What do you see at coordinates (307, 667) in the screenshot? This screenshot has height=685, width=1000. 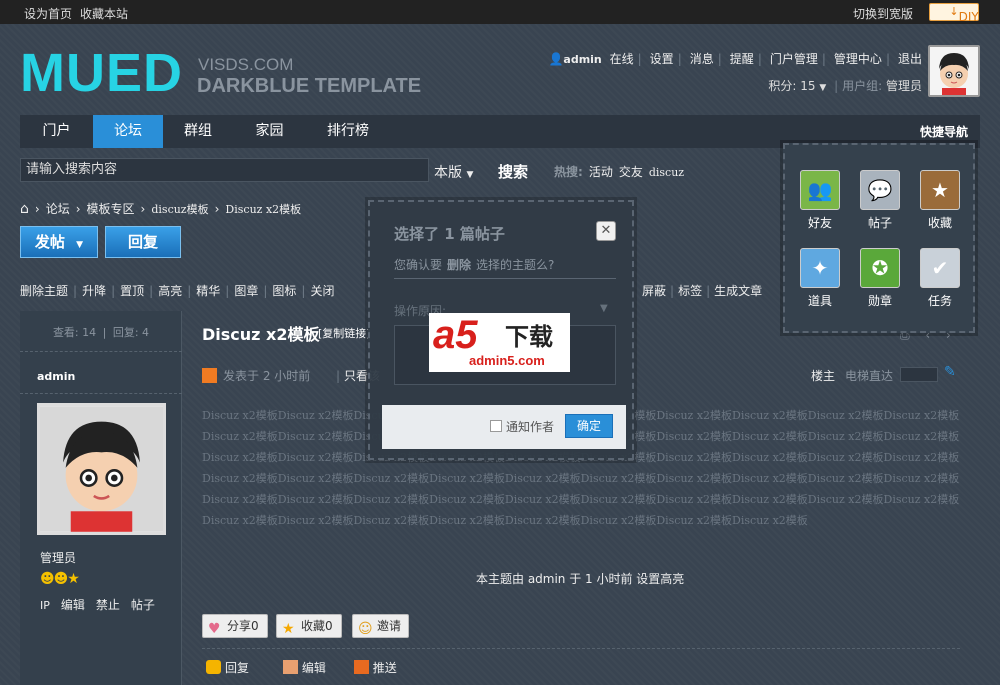 I see `post-edit-link: 编辑` at bounding box center [307, 667].